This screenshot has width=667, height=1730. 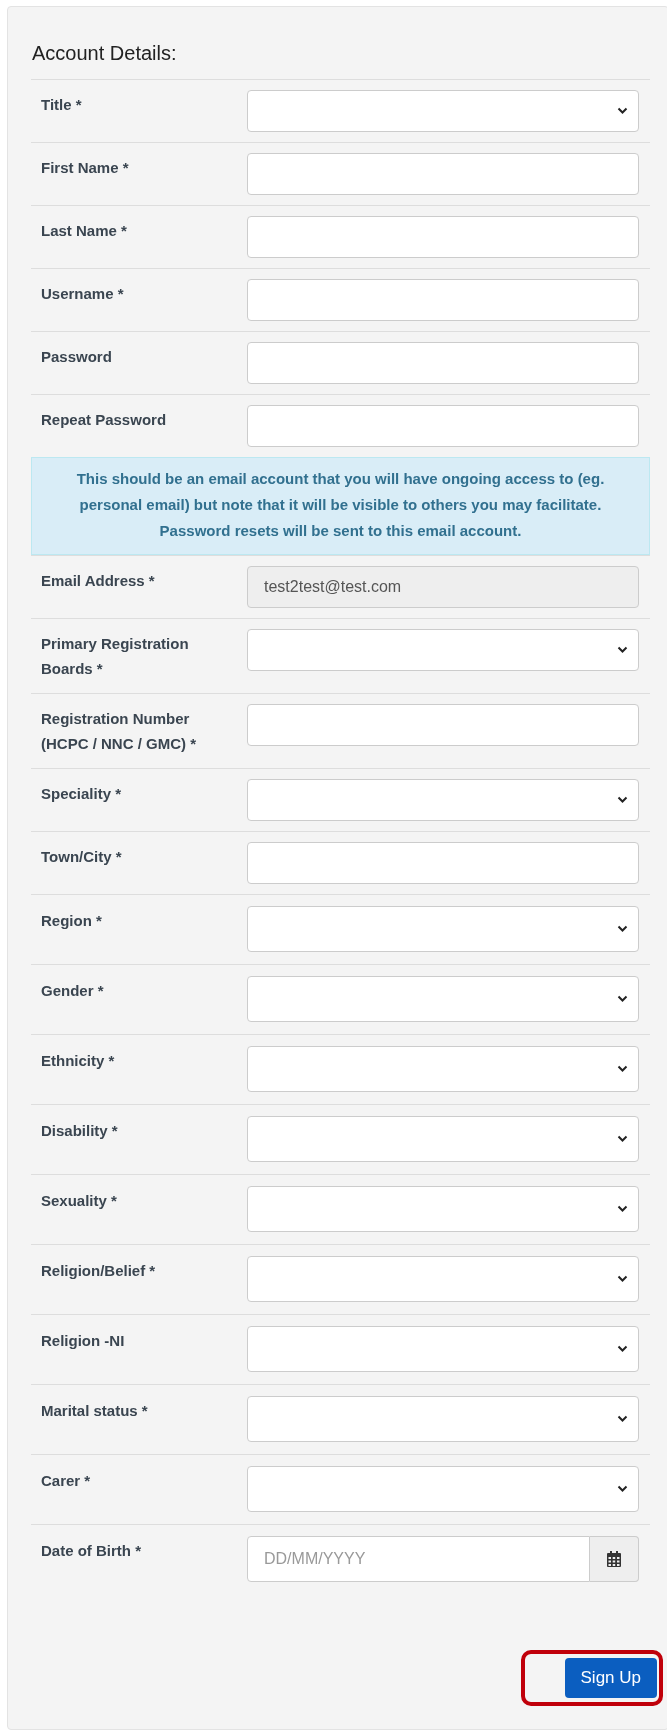 I want to click on field-label: Town/City *, so click(x=82, y=857).